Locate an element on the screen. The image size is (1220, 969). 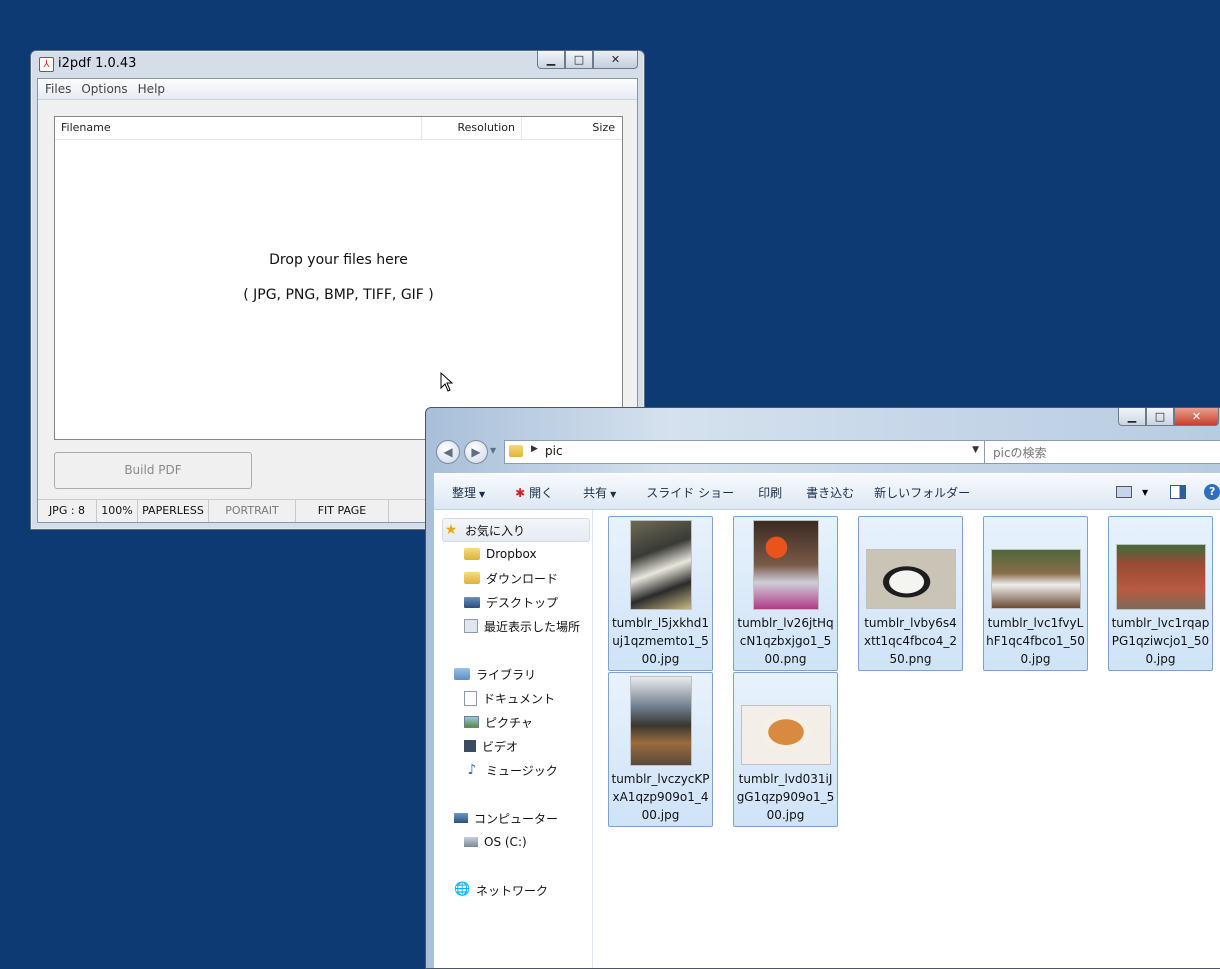
music-icon: ♪ is located at coordinates (472, 770).